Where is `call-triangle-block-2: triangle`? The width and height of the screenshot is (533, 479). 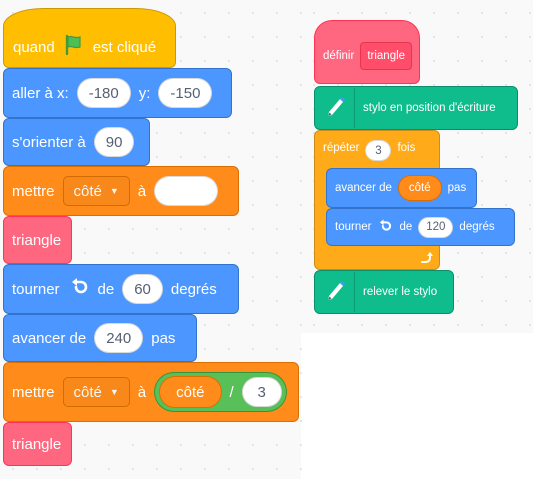
call-triangle-block-2: triangle is located at coordinates (37, 444).